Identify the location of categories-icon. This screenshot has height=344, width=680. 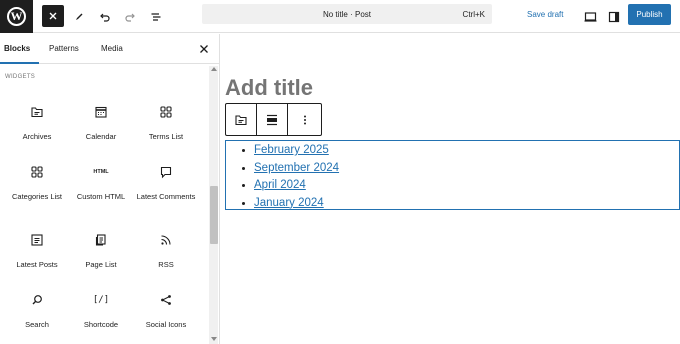
(37, 172).